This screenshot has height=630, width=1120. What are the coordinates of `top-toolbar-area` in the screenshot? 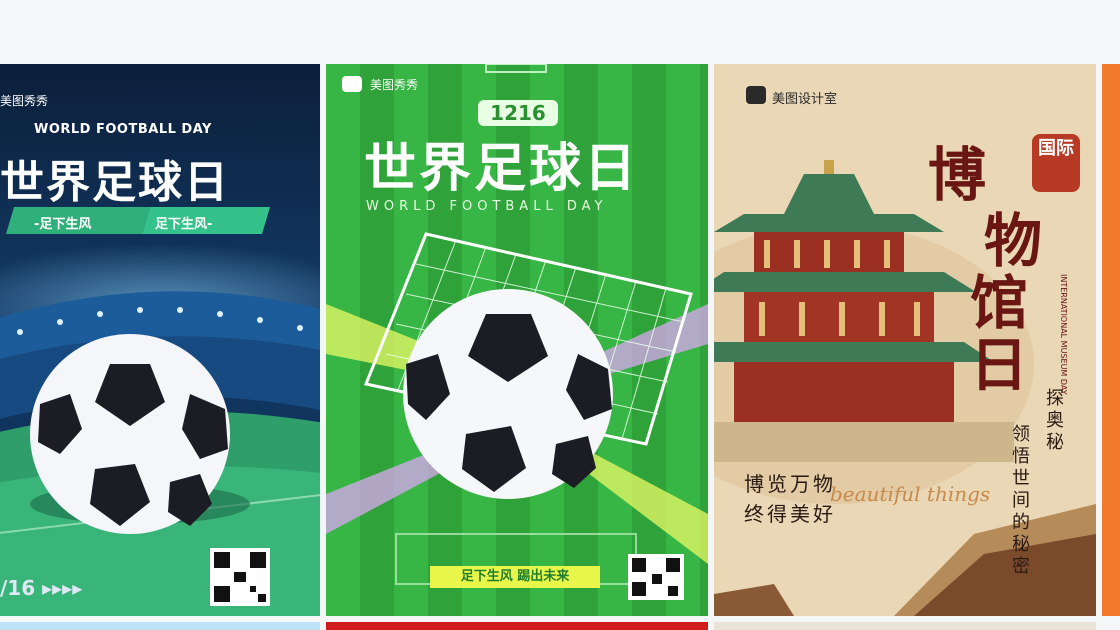 It's located at (560, 32).